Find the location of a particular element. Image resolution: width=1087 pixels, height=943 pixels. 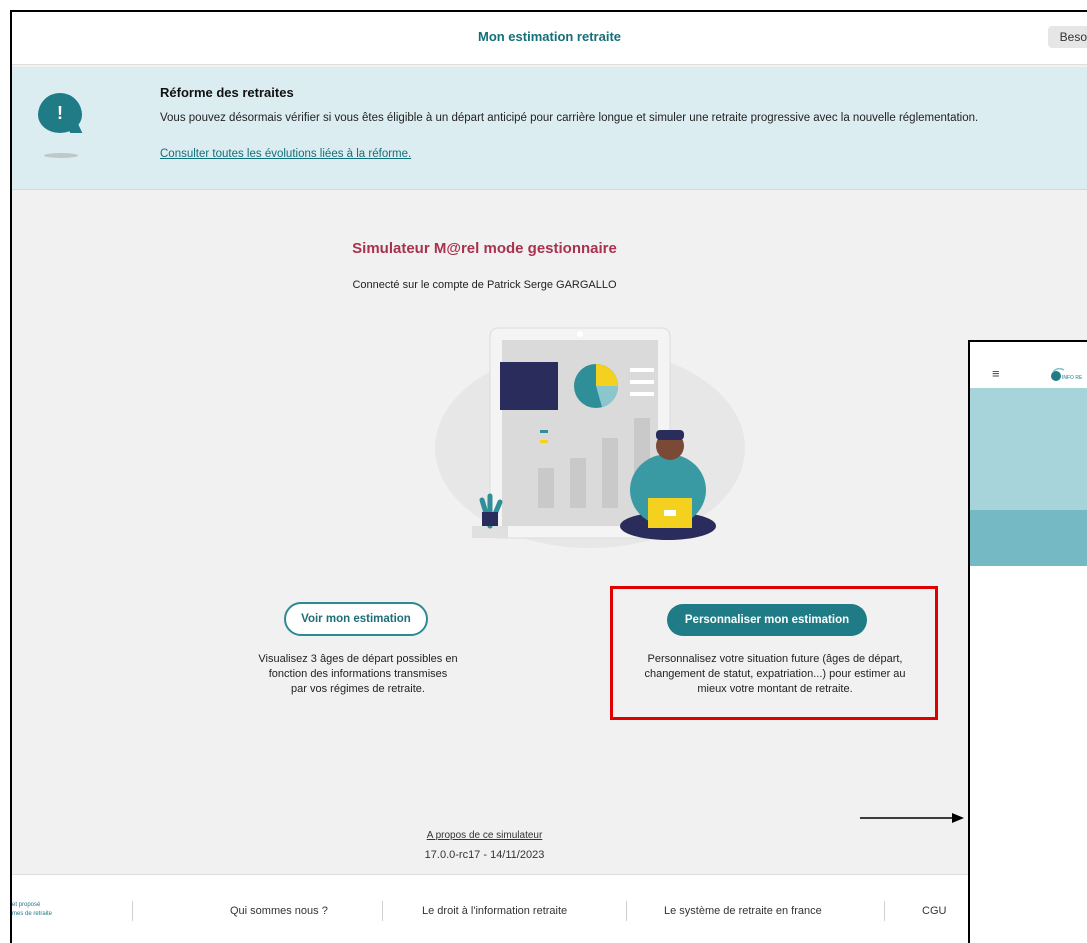

help-button: Beso is located at coordinates (1067, 37).